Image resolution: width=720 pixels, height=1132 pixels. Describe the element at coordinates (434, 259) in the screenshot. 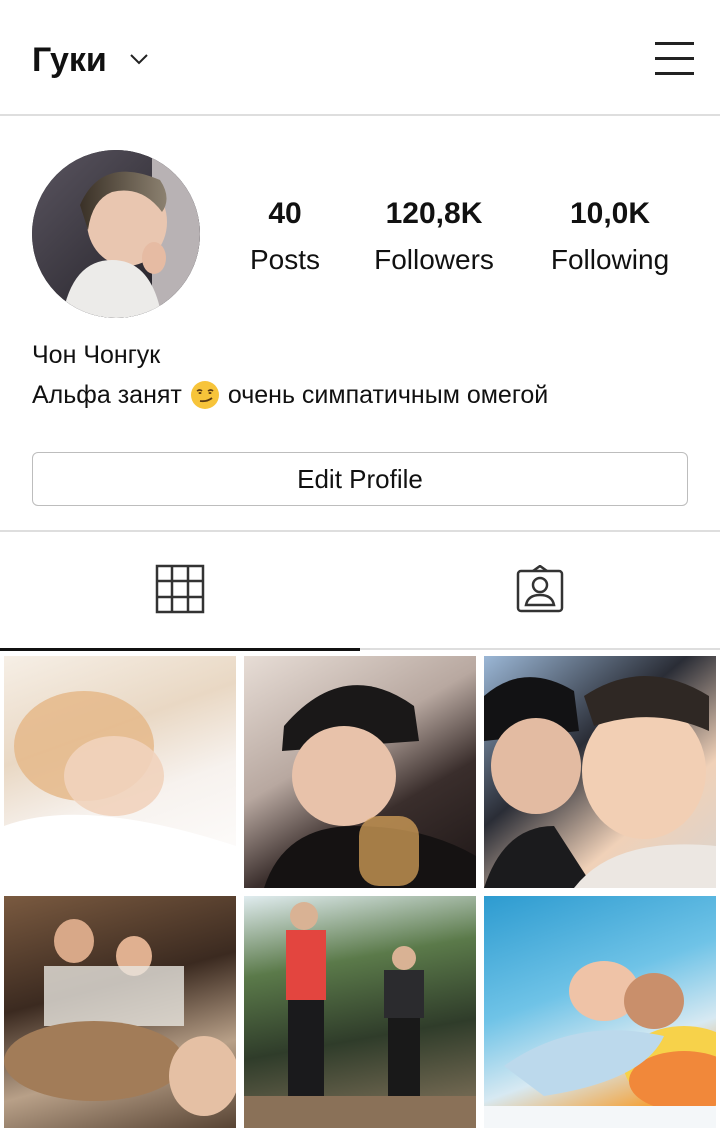

I see `followers-label: Followers` at that location.